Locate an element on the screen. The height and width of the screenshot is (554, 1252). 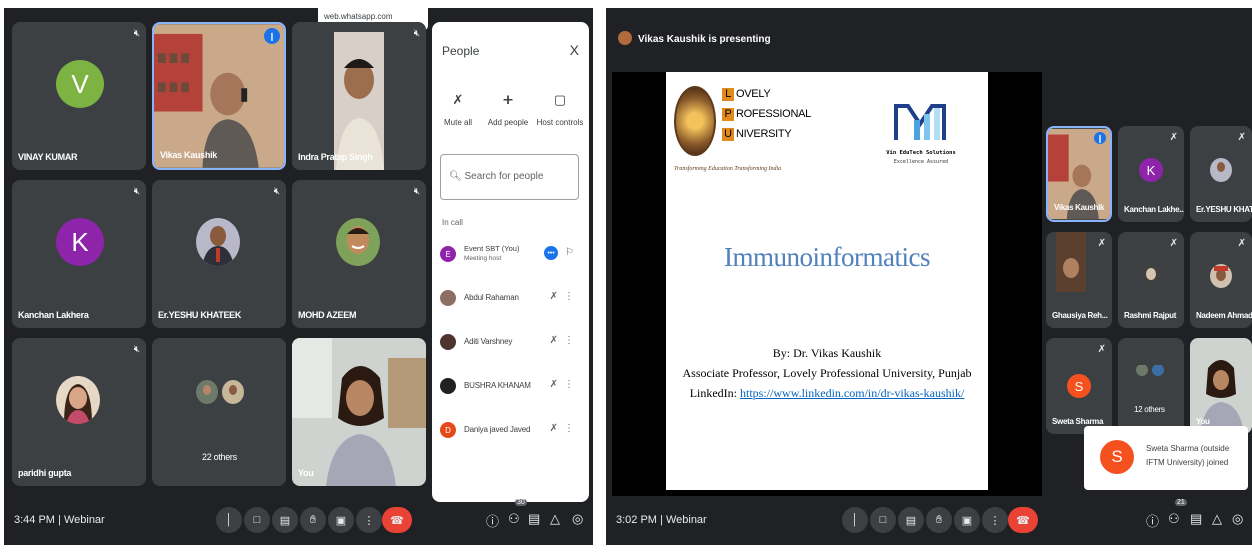
avatar: S is located at coordinates (1079, 386).